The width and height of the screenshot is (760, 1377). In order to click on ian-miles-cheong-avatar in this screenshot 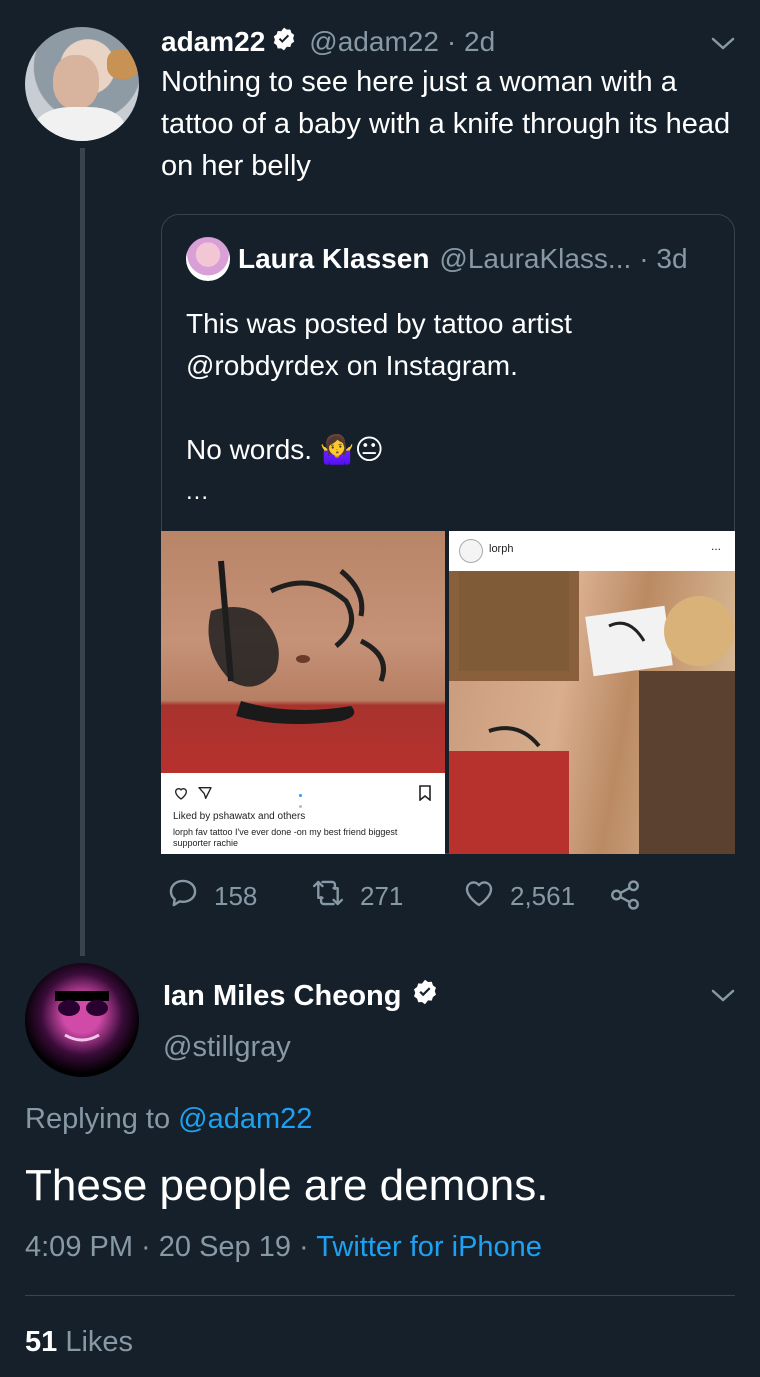, I will do `click(82, 1020)`.